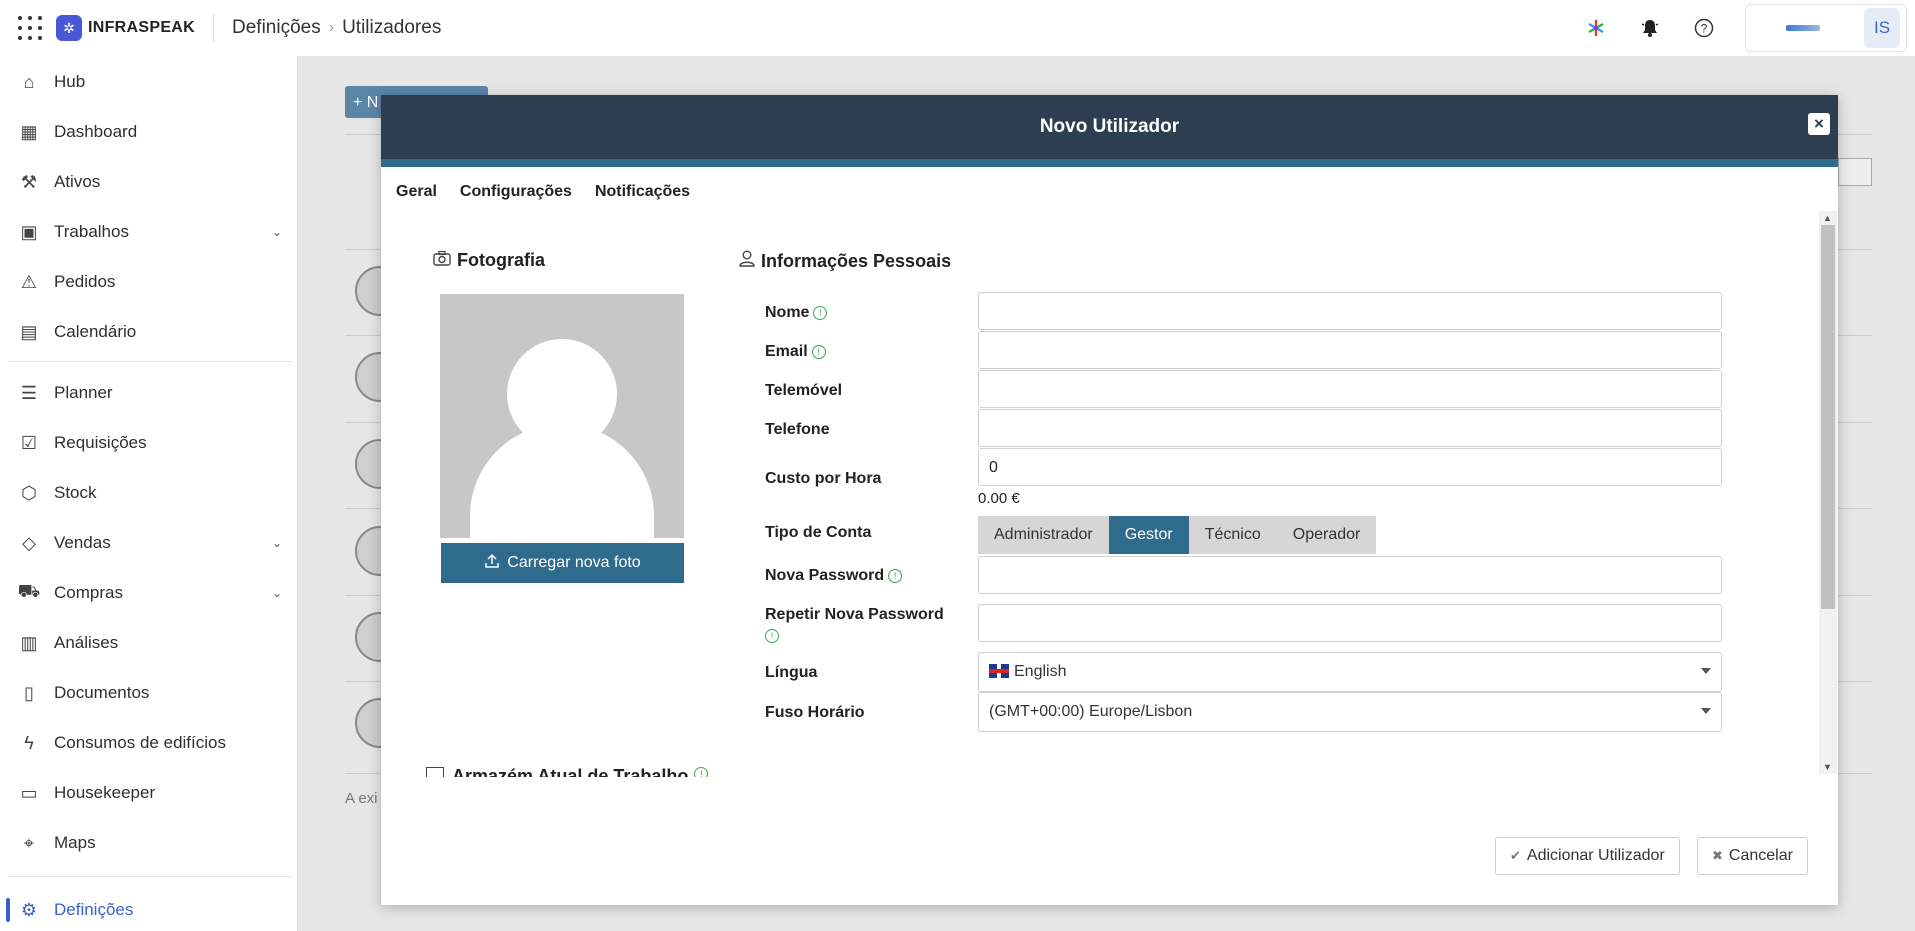 The height and width of the screenshot is (931, 1915). Describe the element at coordinates (82, 542) in the screenshot. I see `sidebar-item-label: Vendas` at that location.